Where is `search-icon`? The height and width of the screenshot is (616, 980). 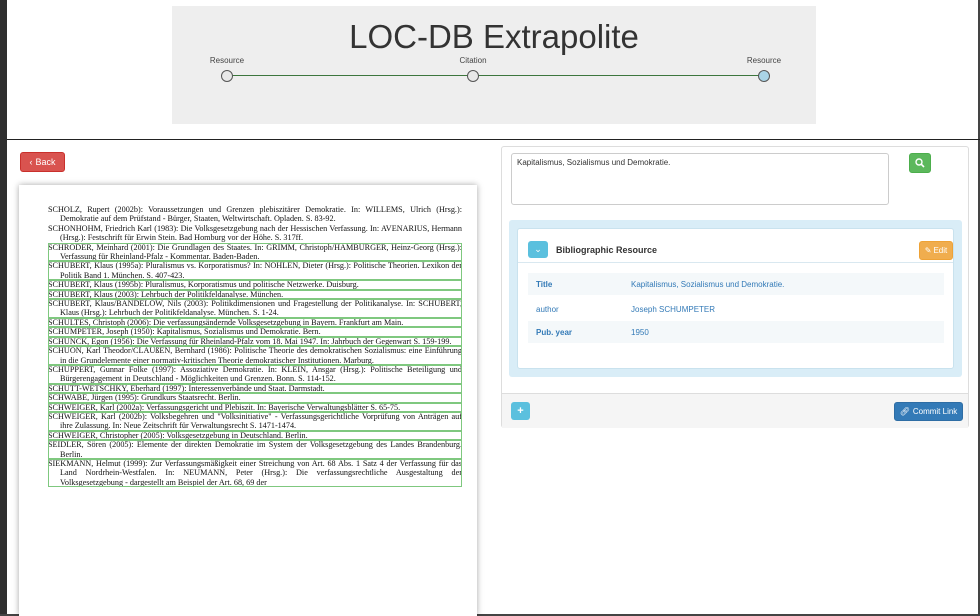 search-icon is located at coordinates (920, 163).